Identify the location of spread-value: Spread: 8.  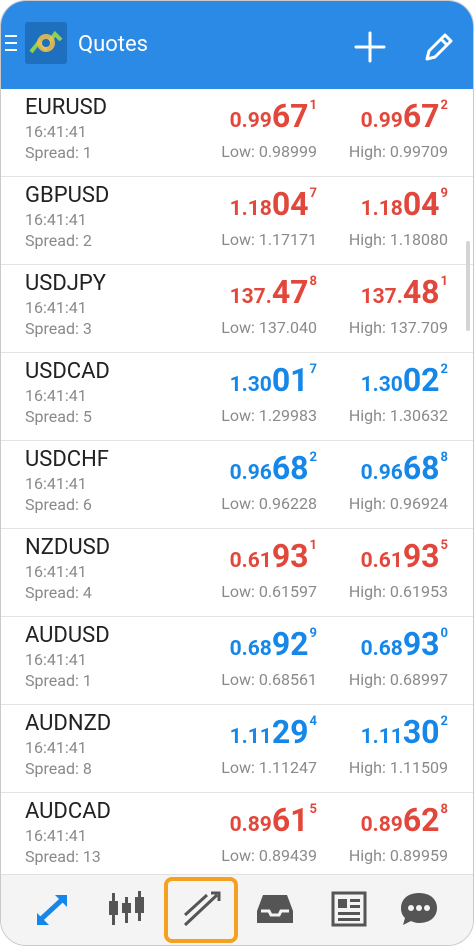
(58, 768).